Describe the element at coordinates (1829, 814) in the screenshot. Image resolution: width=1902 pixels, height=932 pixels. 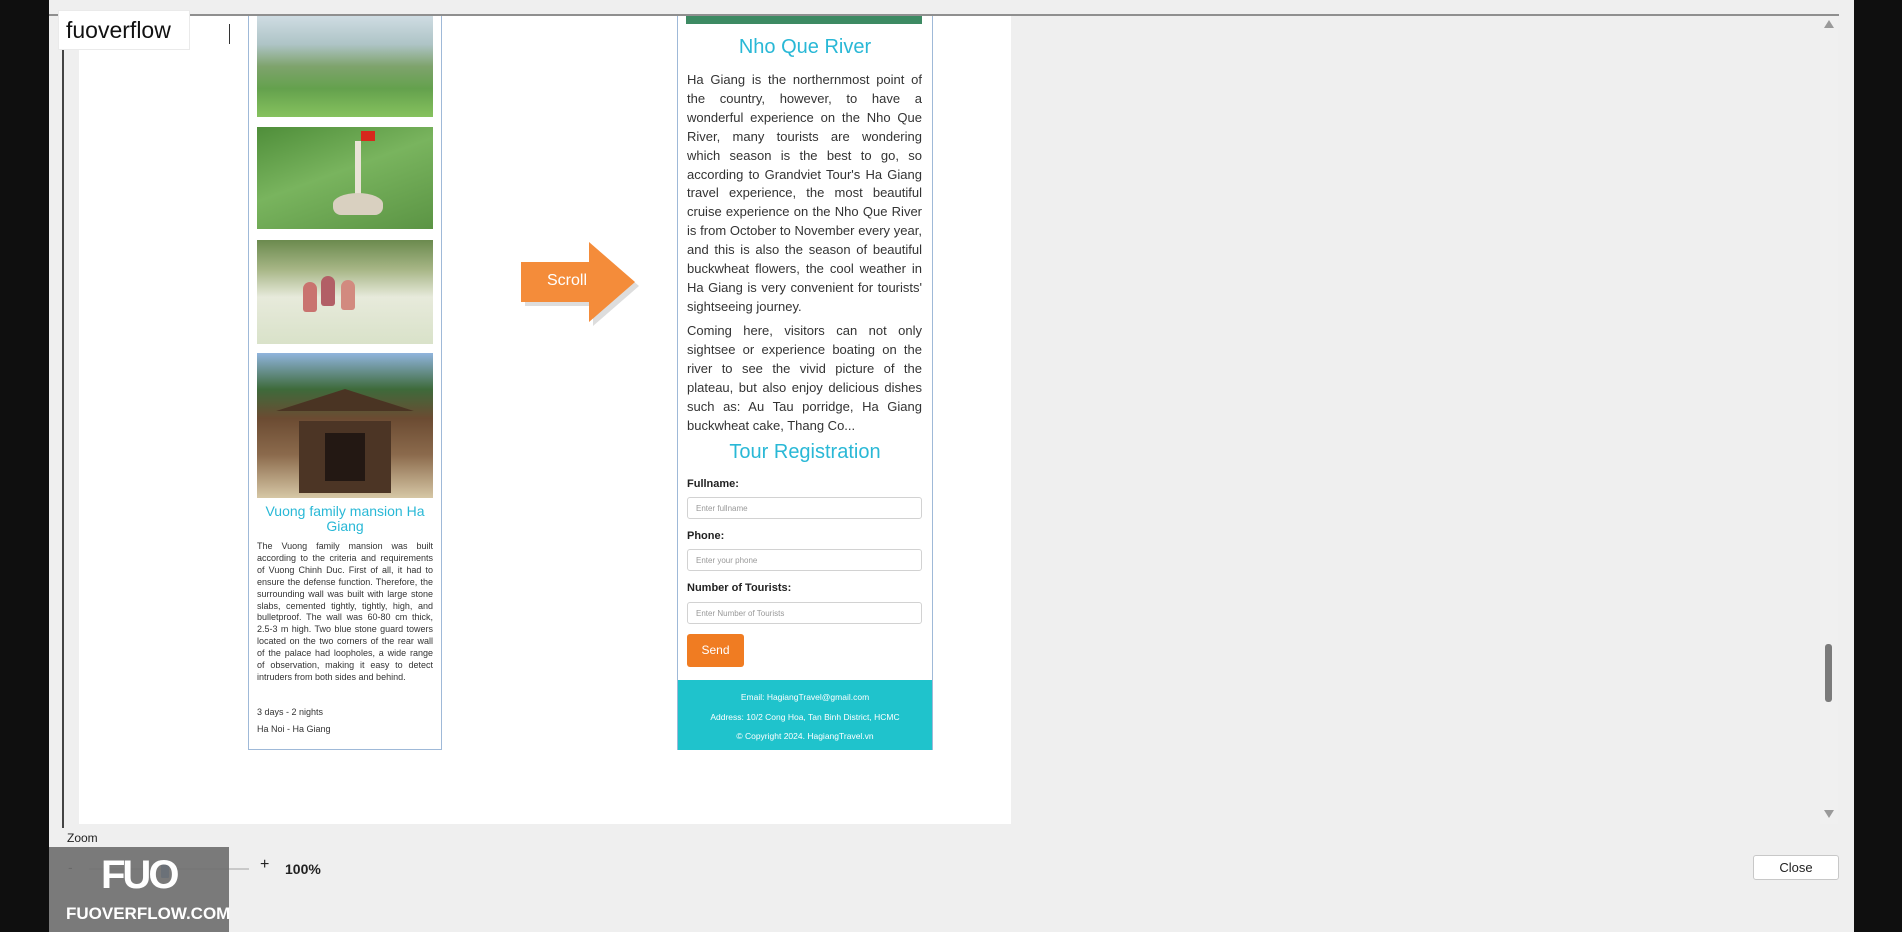
I see `scroll-down-icon` at that location.